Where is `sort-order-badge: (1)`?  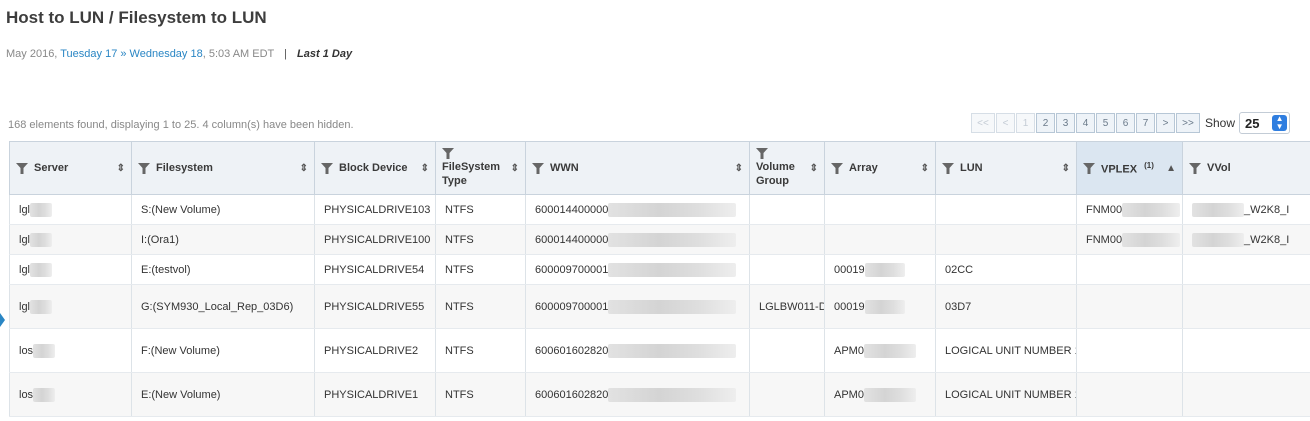 sort-order-badge: (1) is located at coordinates (1149, 166).